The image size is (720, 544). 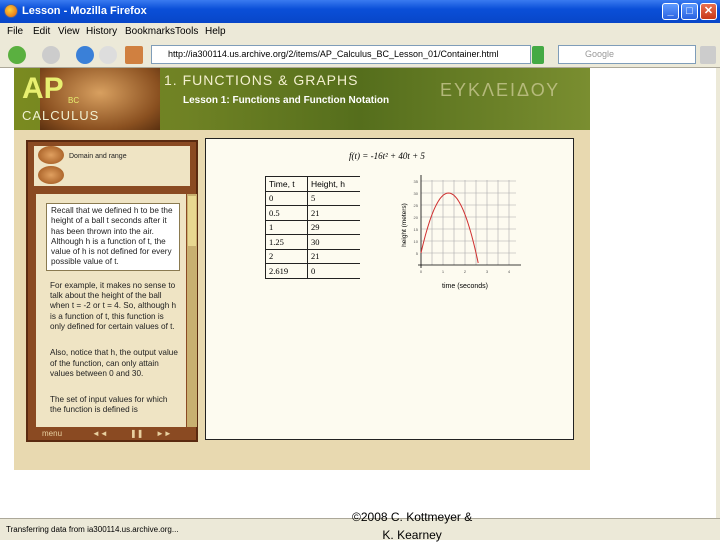 I want to click on menu-button: menu, so click(x=52, y=433).